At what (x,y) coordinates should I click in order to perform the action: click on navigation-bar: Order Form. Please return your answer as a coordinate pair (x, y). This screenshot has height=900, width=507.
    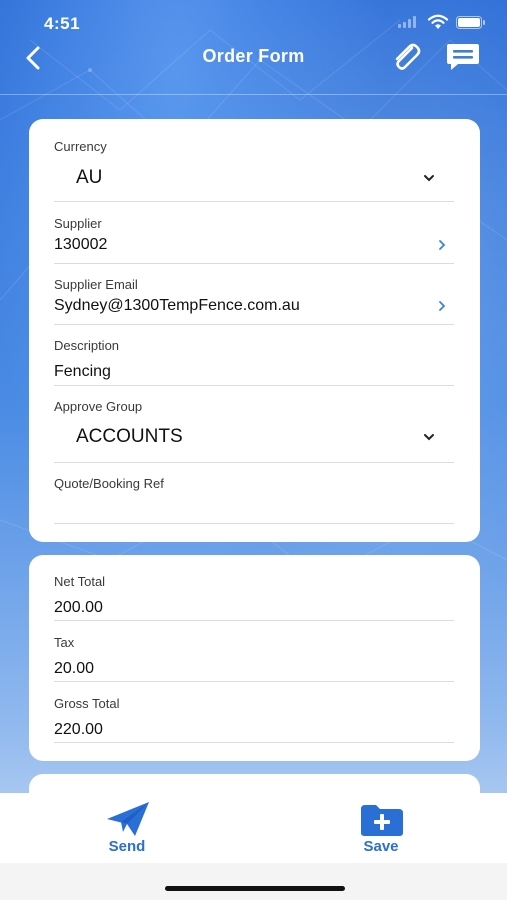
    Looking at the image, I should click on (253, 64).